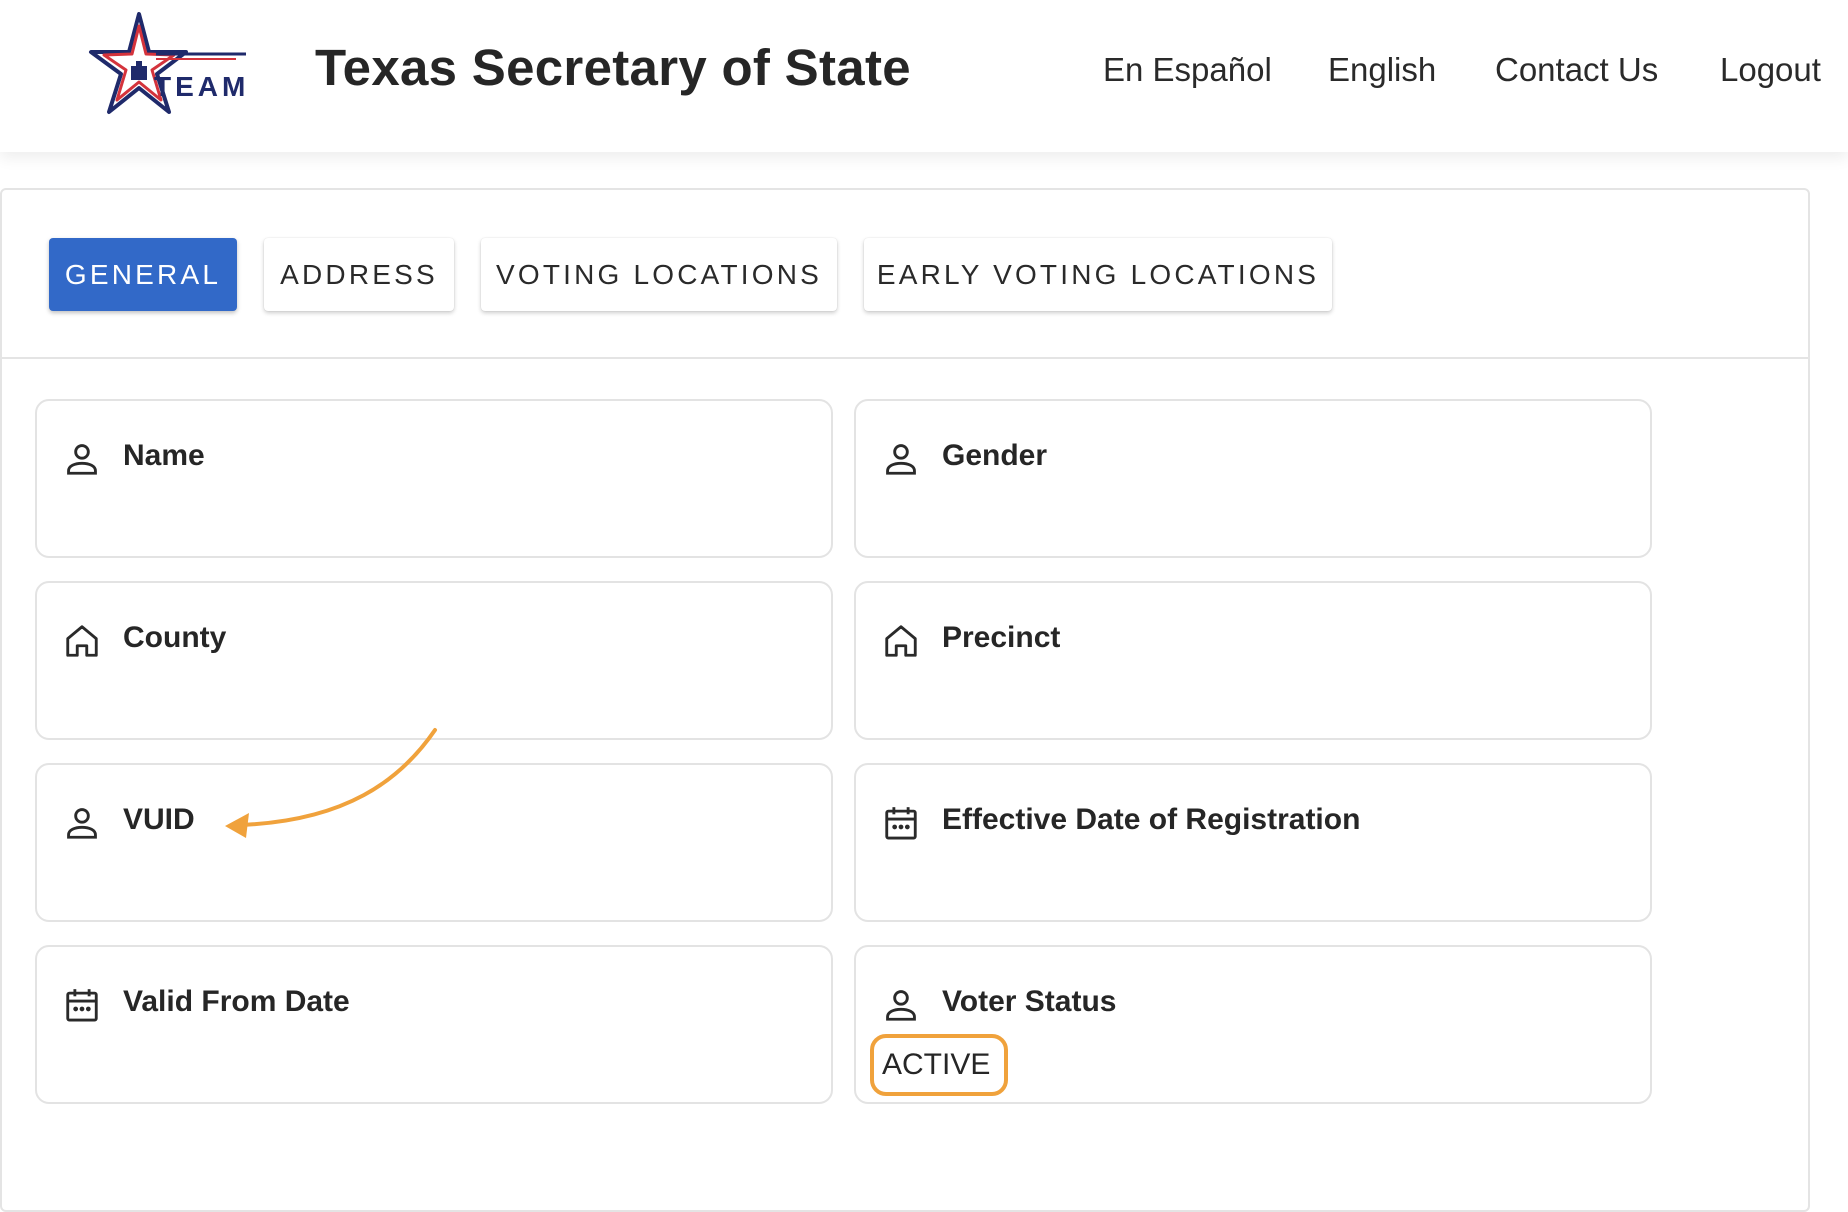 The height and width of the screenshot is (1212, 1848). What do you see at coordinates (201, 86) in the screenshot?
I see `svg-text: TEAM` at bounding box center [201, 86].